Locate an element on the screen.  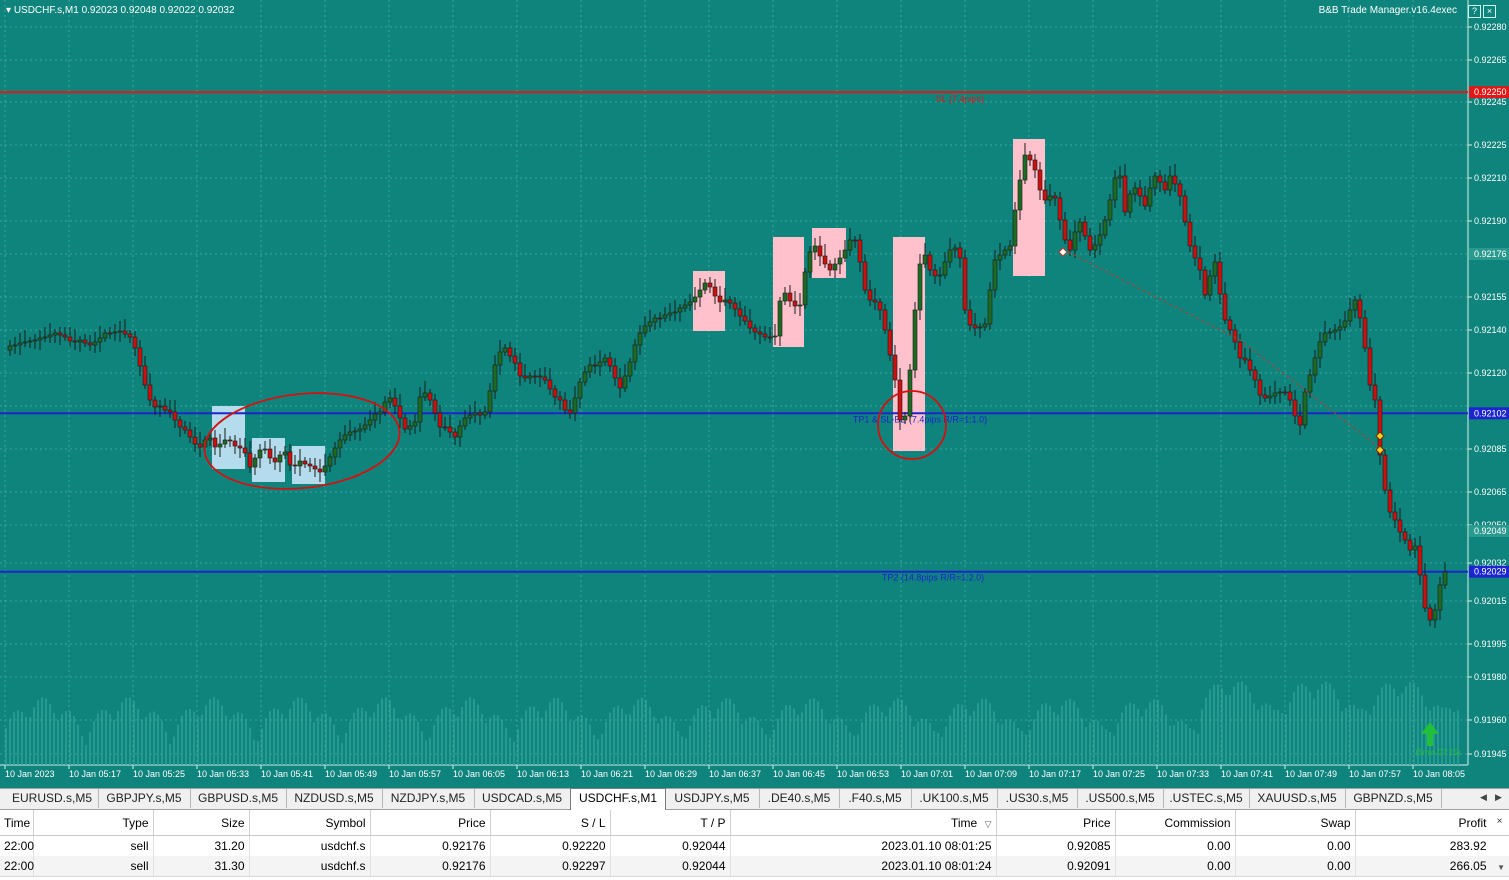
trade-exit-marker is located at coordinates (1380, 436).